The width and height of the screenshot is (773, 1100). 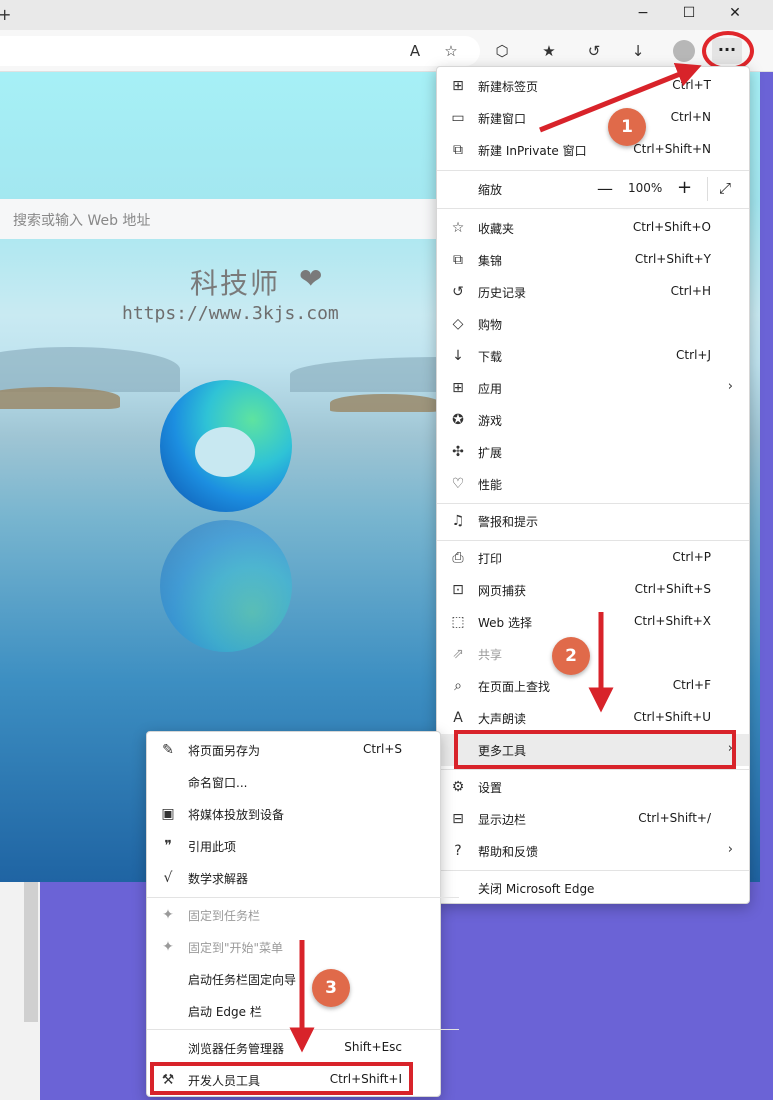 I want to click on menu-item-downloads: ↓ 下载 Ctrl+J, so click(x=593, y=356).